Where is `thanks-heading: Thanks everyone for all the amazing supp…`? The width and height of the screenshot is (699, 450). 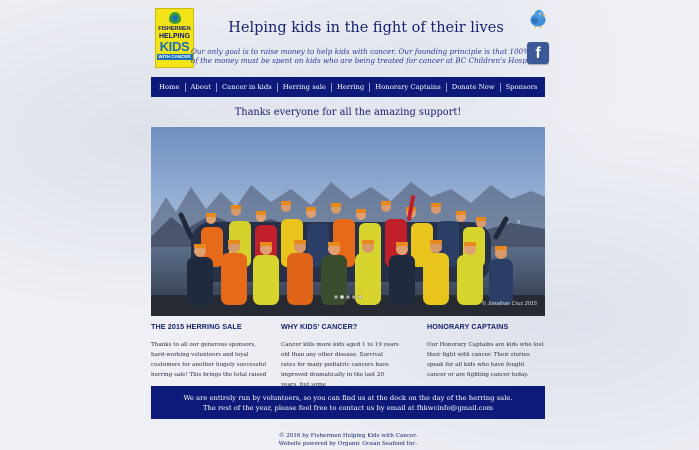
thanks-heading: Thanks everyone for all the amazing supp… is located at coordinates (348, 112).